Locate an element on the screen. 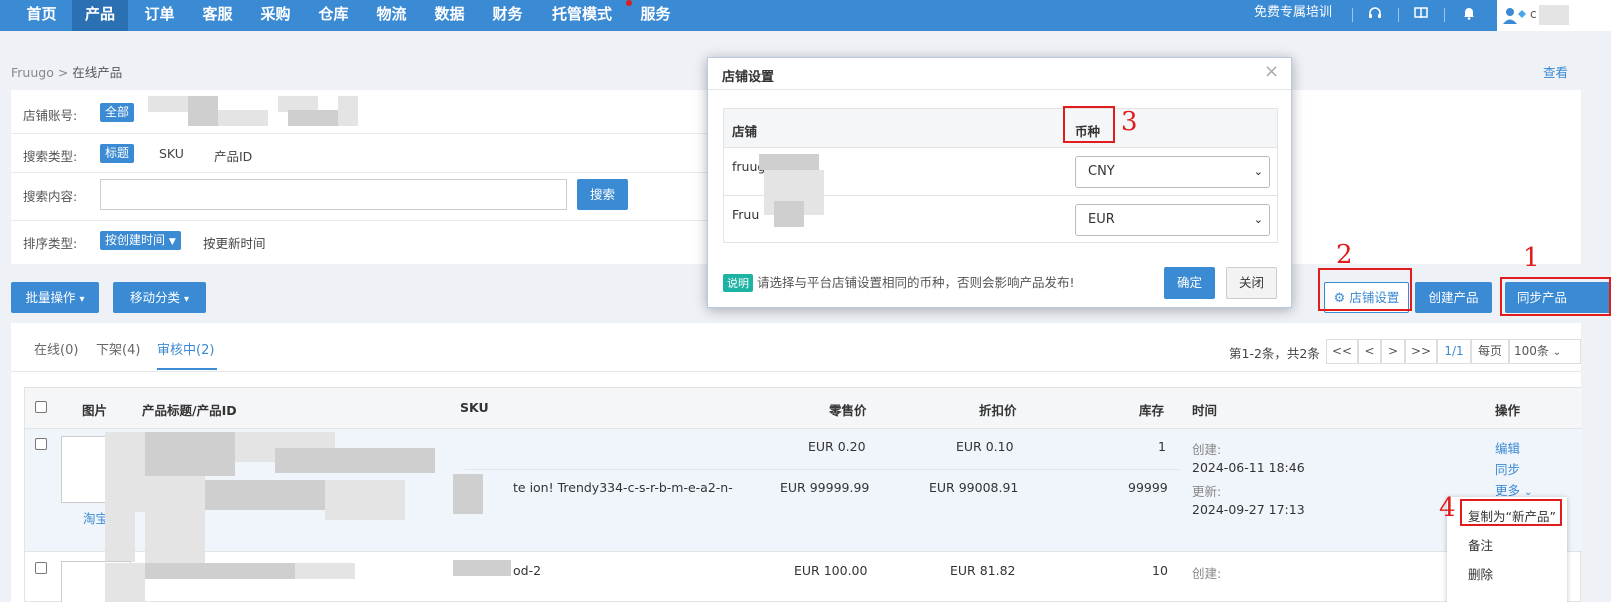  more-label: 更多 is located at coordinates (1508, 490).